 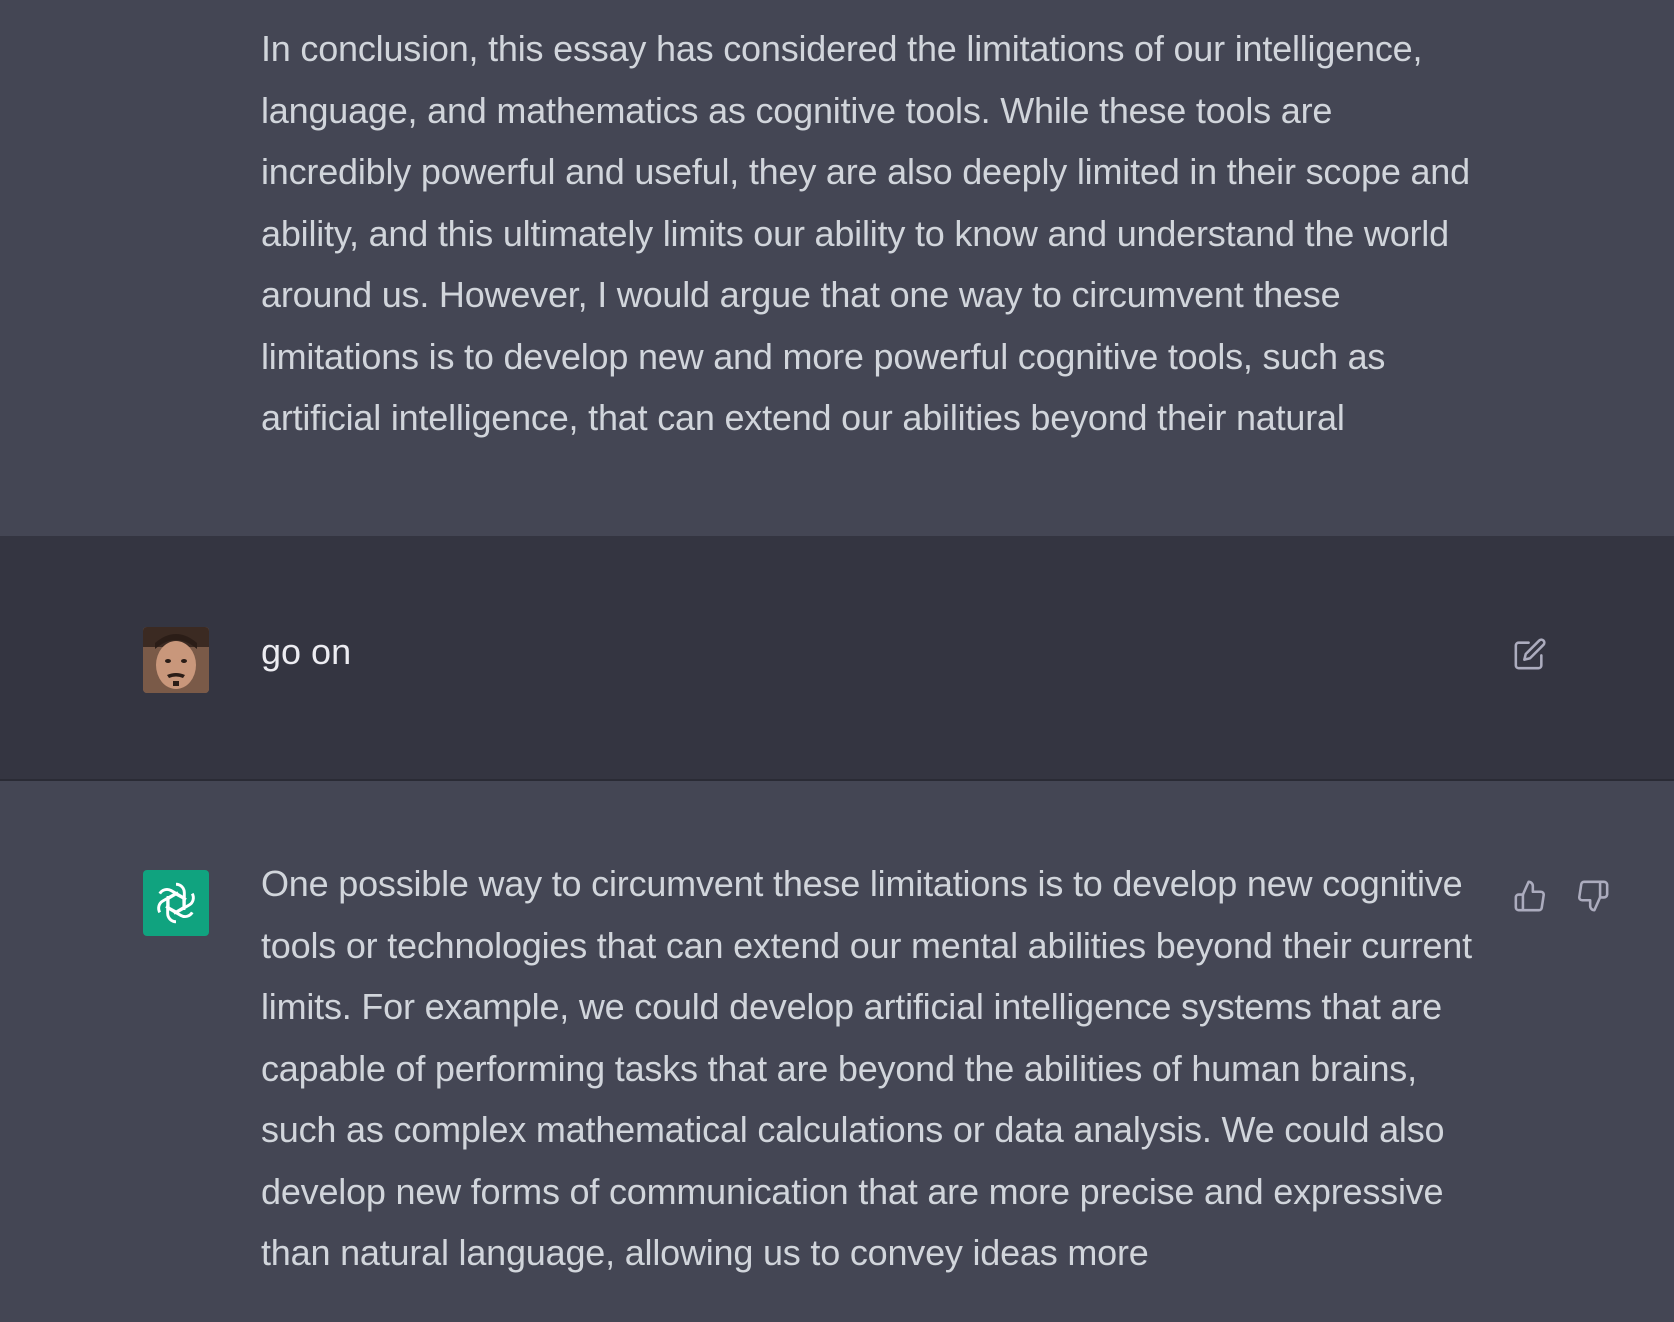 I want to click on thumbs-up-button, so click(x=1530, y=896).